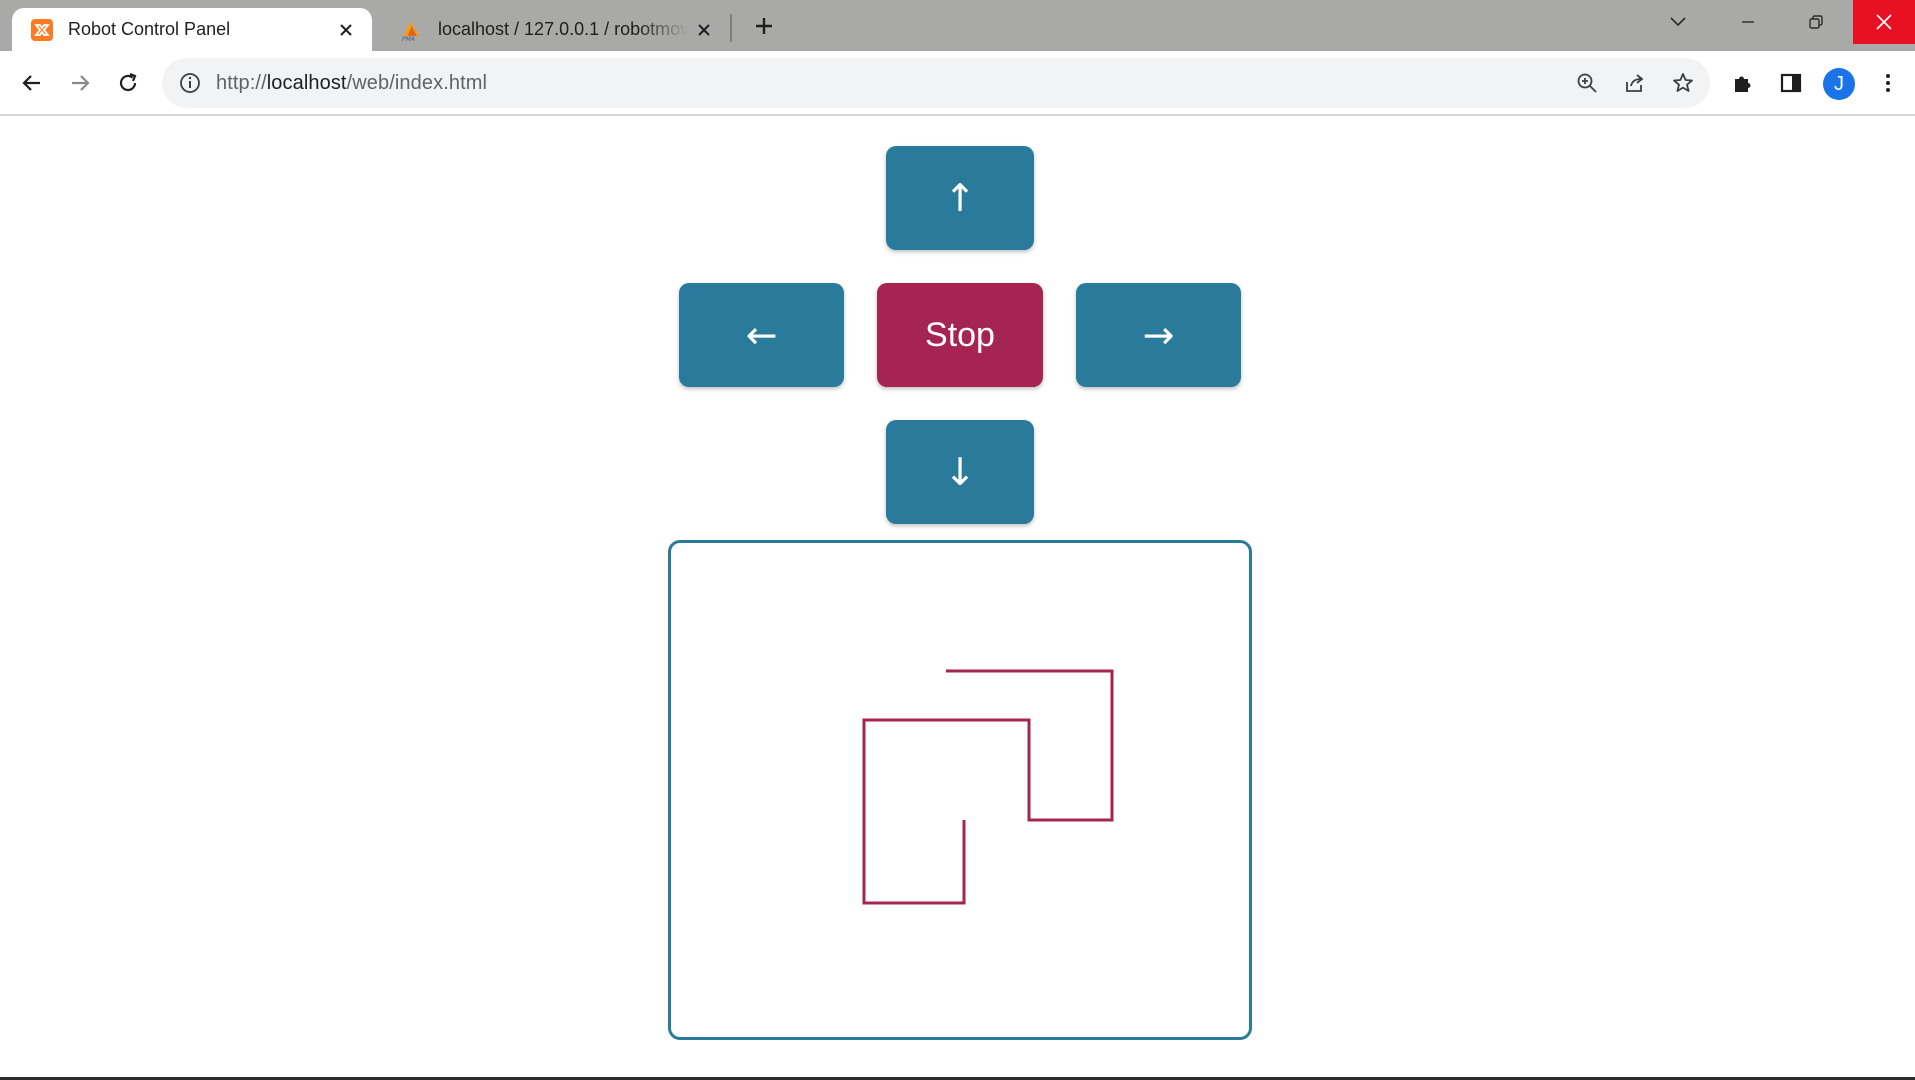 Image resolution: width=1915 pixels, height=1080 pixels. I want to click on reload-icon, so click(128, 82).